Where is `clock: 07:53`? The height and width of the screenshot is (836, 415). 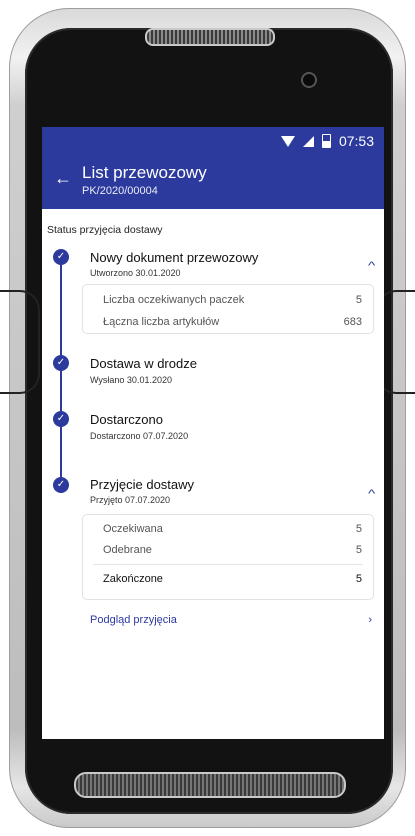 clock: 07:53 is located at coordinates (356, 141).